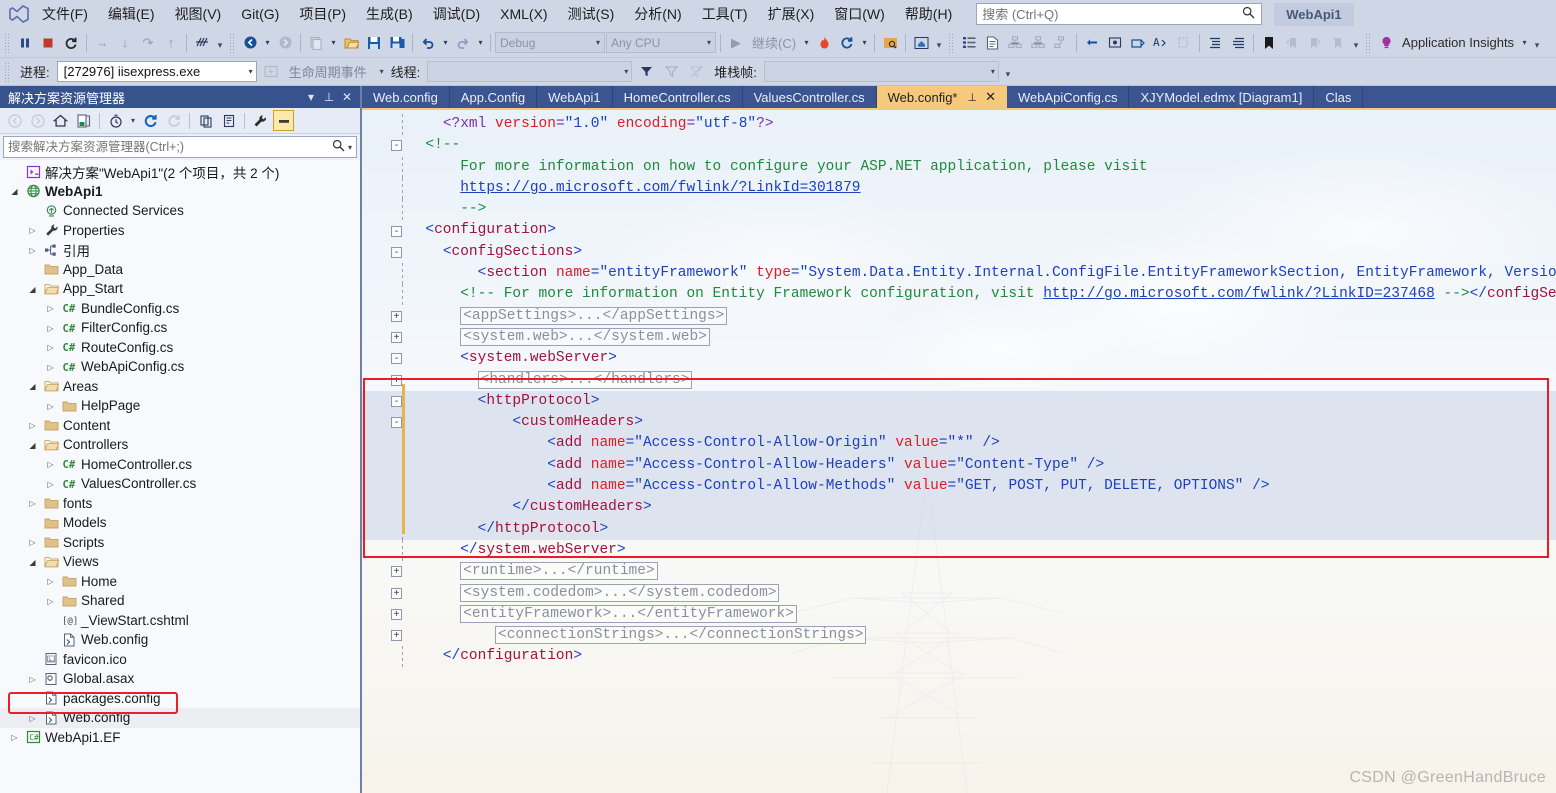 Image resolution: width=1556 pixels, height=793 pixels. What do you see at coordinates (810, 97) in the screenshot?
I see `editor-tab-valuescontroller.cs: ValuesController.cs` at bounding box center [810, 97].